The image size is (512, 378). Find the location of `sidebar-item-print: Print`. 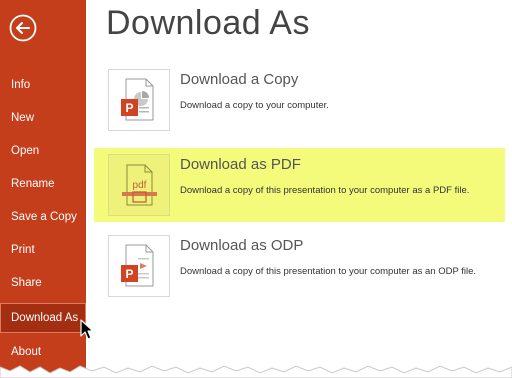

sidebar-item-print: Print is located at coordinates (43, 250).